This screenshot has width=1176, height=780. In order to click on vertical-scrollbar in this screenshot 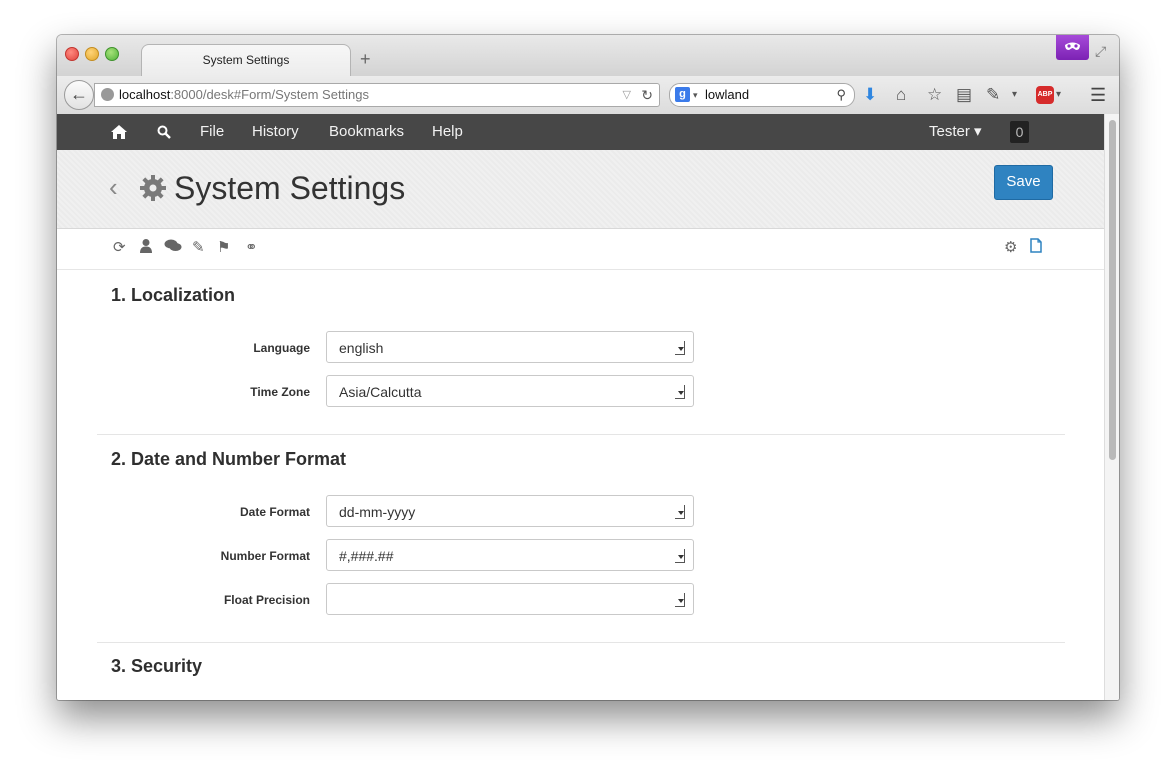, I will do `click(1111, 407)`.